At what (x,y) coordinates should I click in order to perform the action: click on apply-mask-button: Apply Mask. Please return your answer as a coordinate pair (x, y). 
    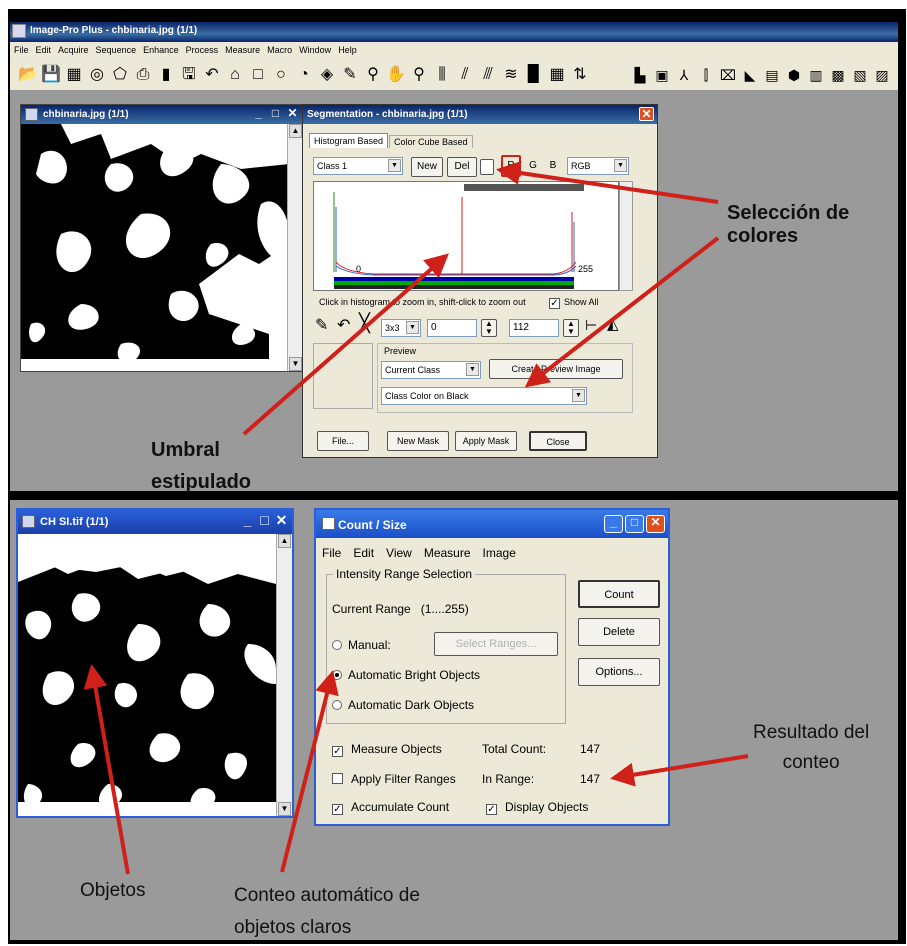
    Looking at the image, I should click on (486, 441).